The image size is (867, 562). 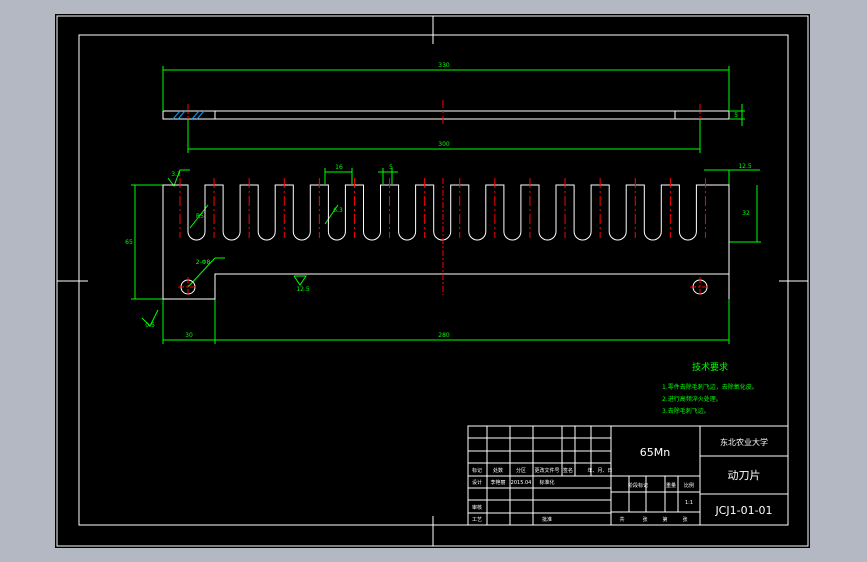 What do you see at coordinates (391, 167) in the screenshot?
I see `dim-tooth-gap: 5` at bounding box center [391, 167].